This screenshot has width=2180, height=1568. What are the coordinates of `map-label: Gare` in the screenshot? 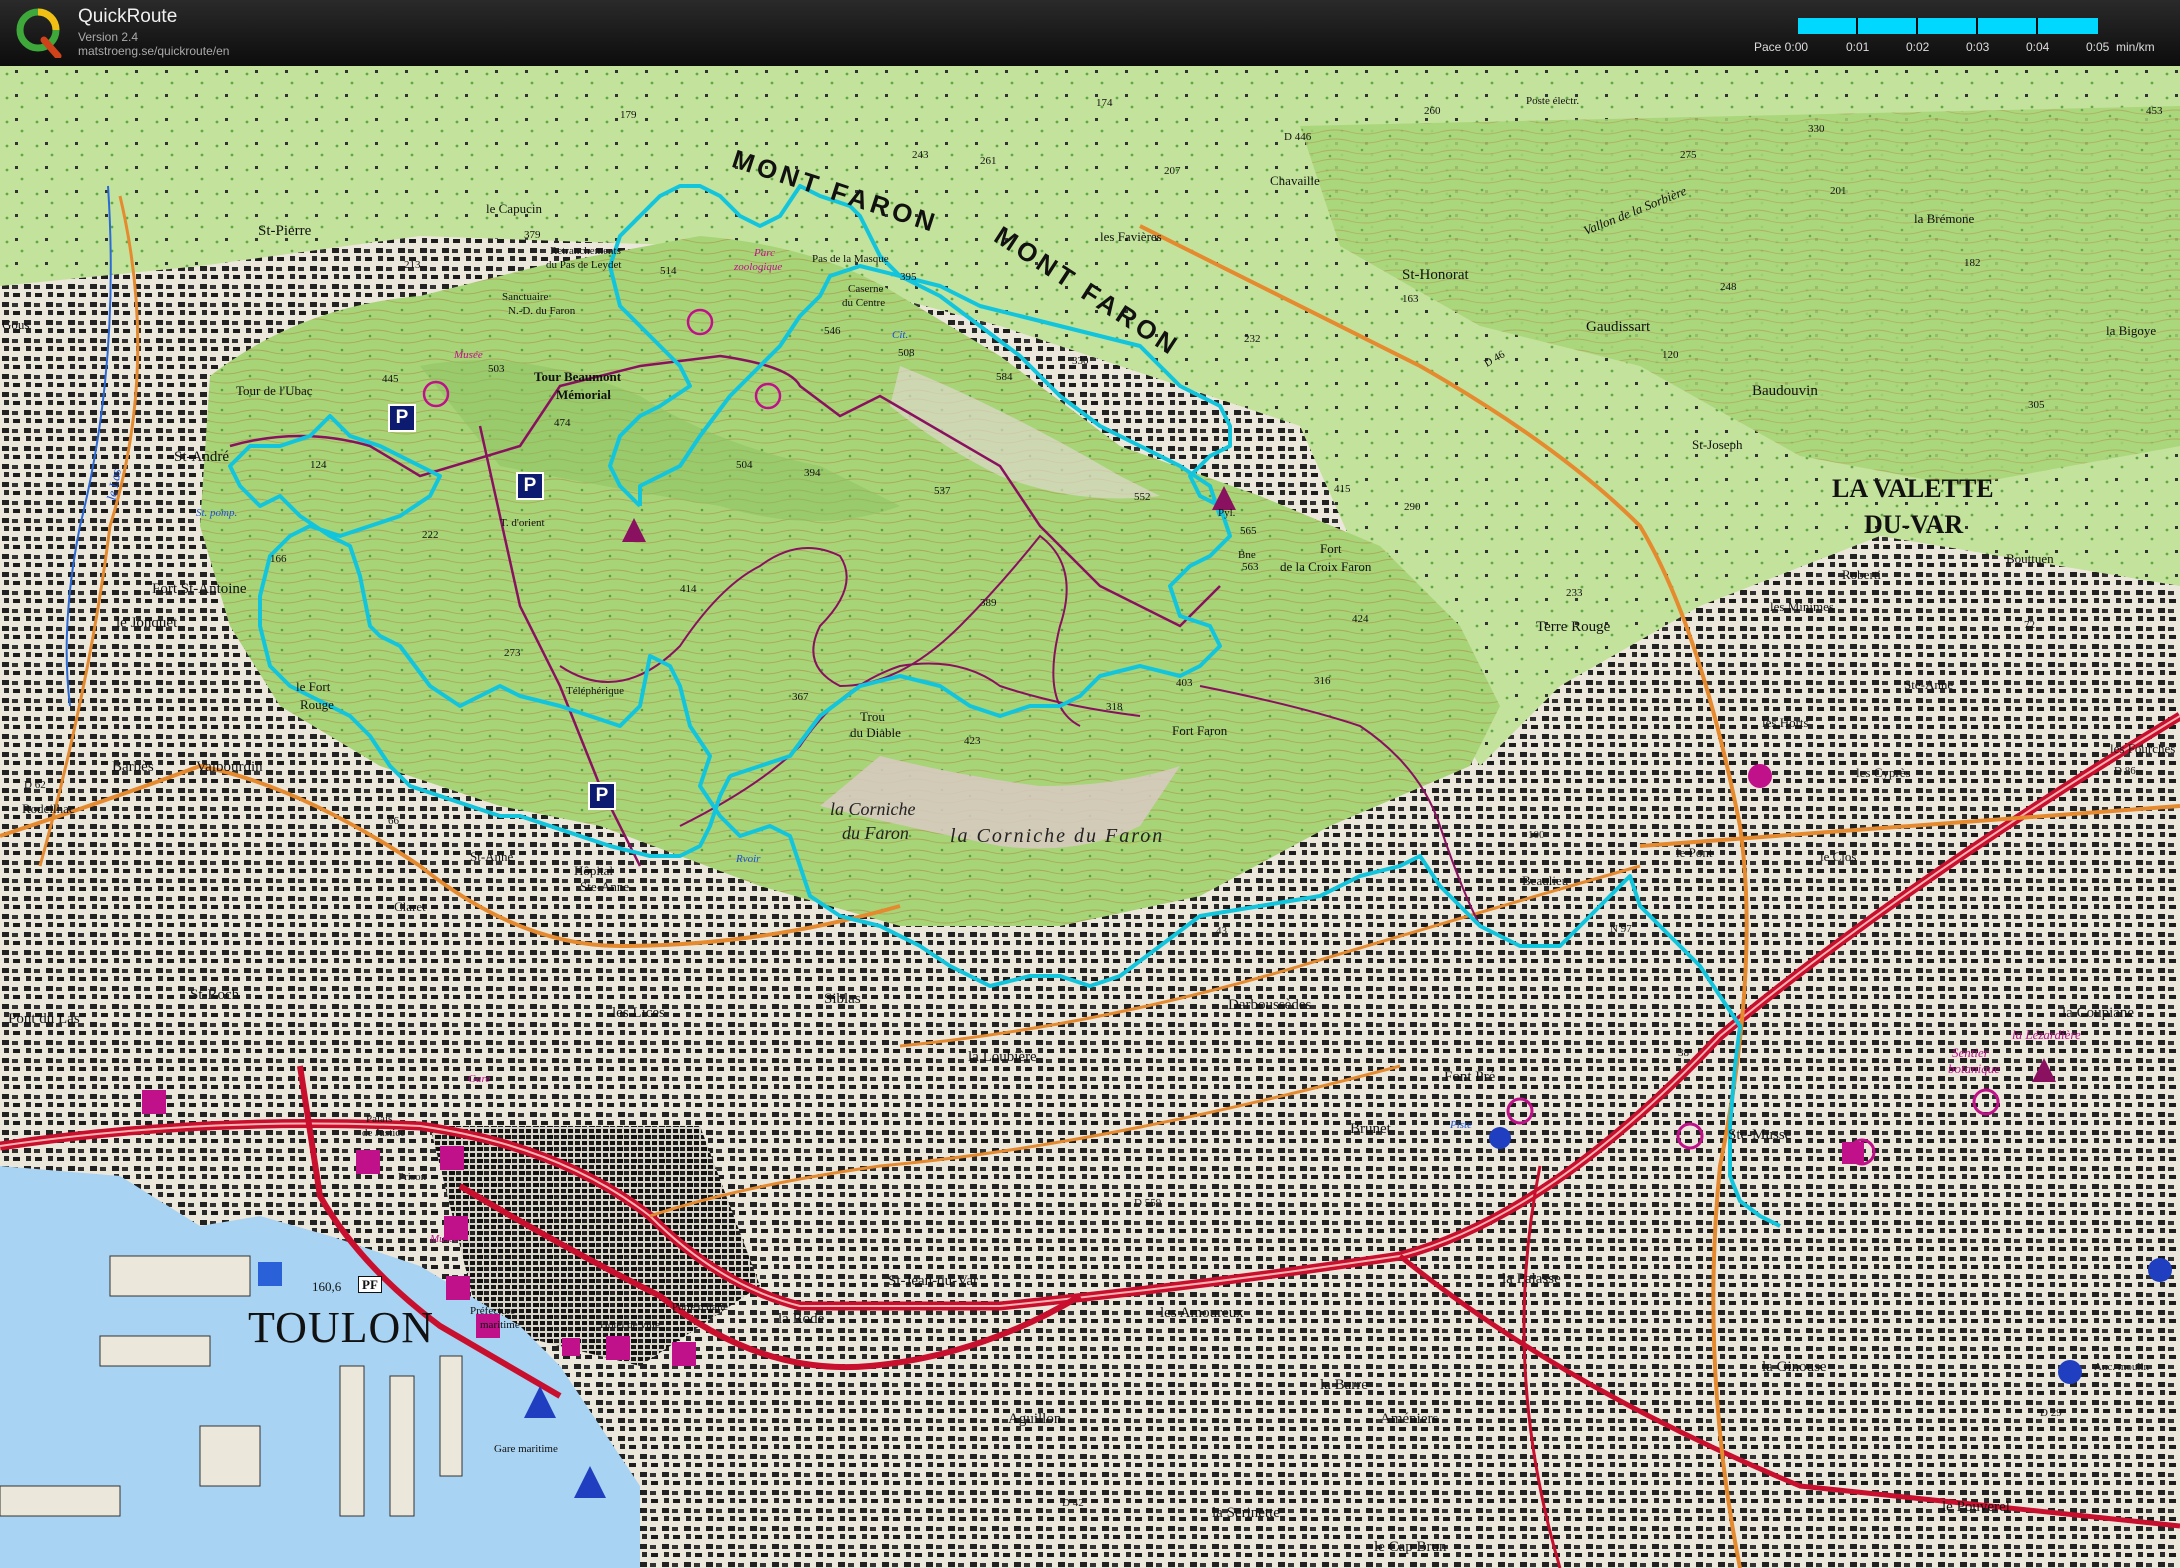 It's located at (479, 1079).